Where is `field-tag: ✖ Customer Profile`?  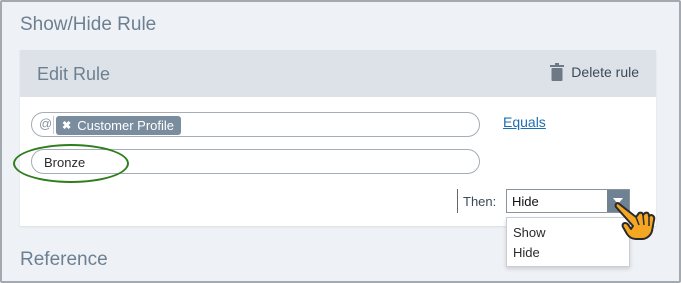
field-tag: ✖ Customer Profile is located at coordinates (119, 125).